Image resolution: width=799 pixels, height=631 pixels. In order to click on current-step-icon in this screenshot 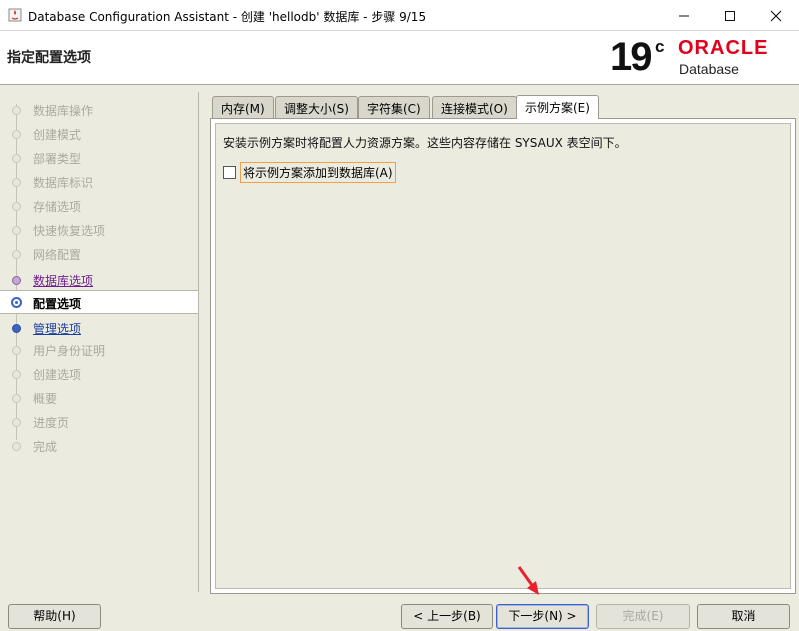, I will do `click(16, 302)`.